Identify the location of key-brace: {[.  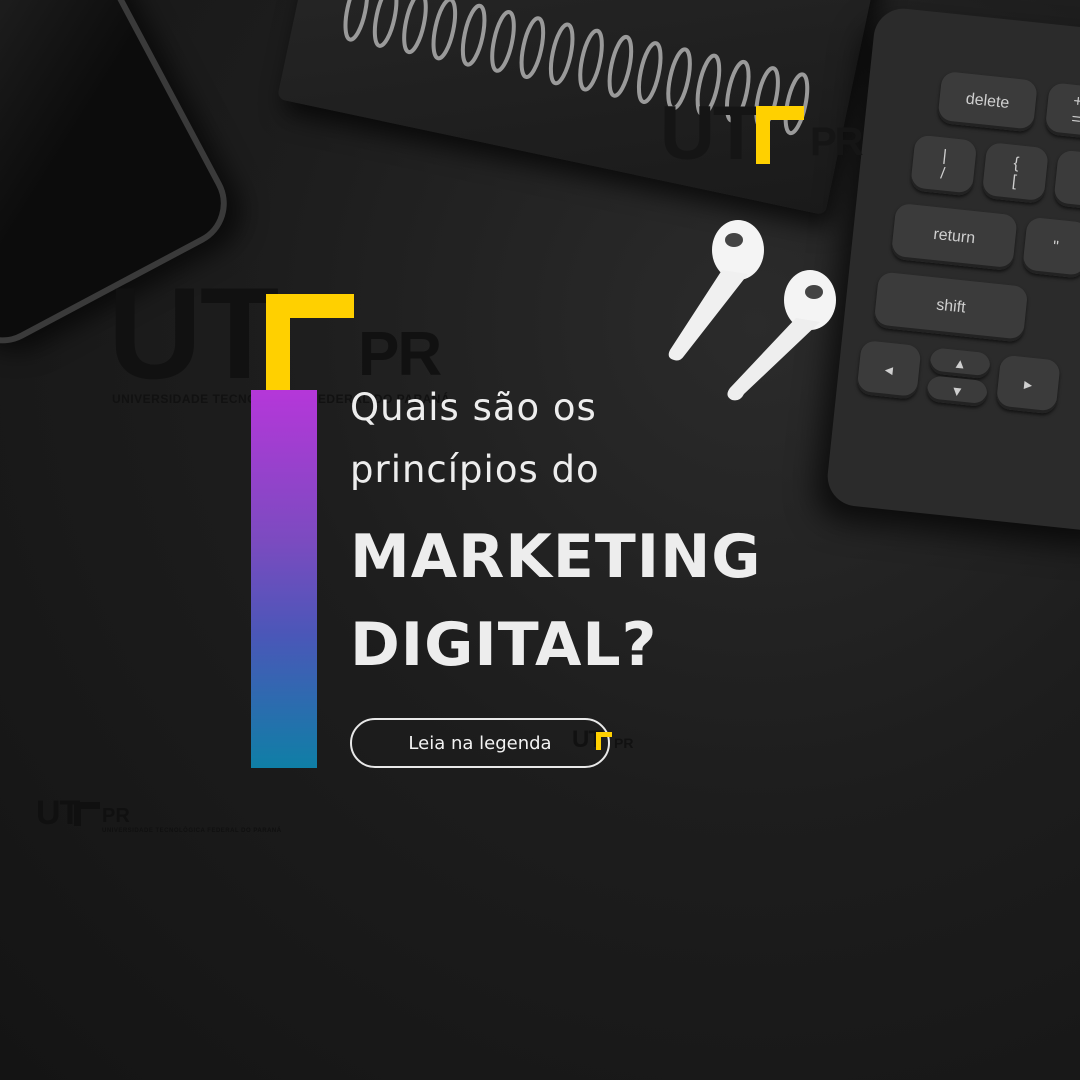
(1015, 173).